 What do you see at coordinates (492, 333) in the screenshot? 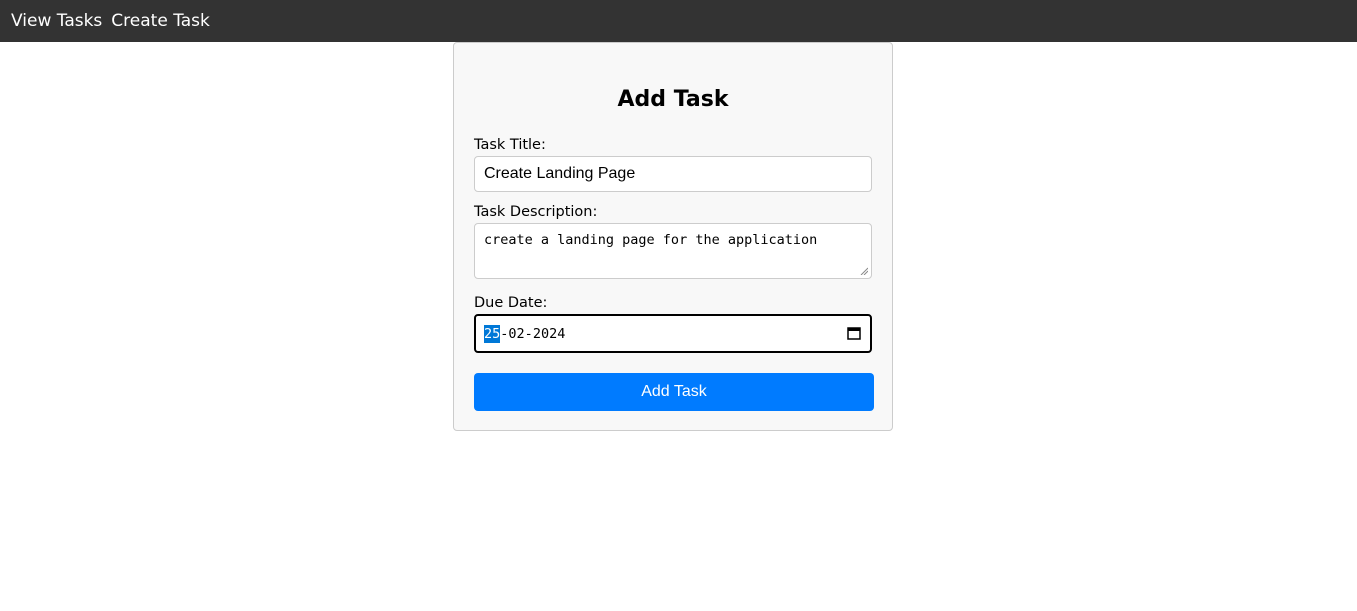
I see `due-date-day: 25` at bounding box center [492, 333].